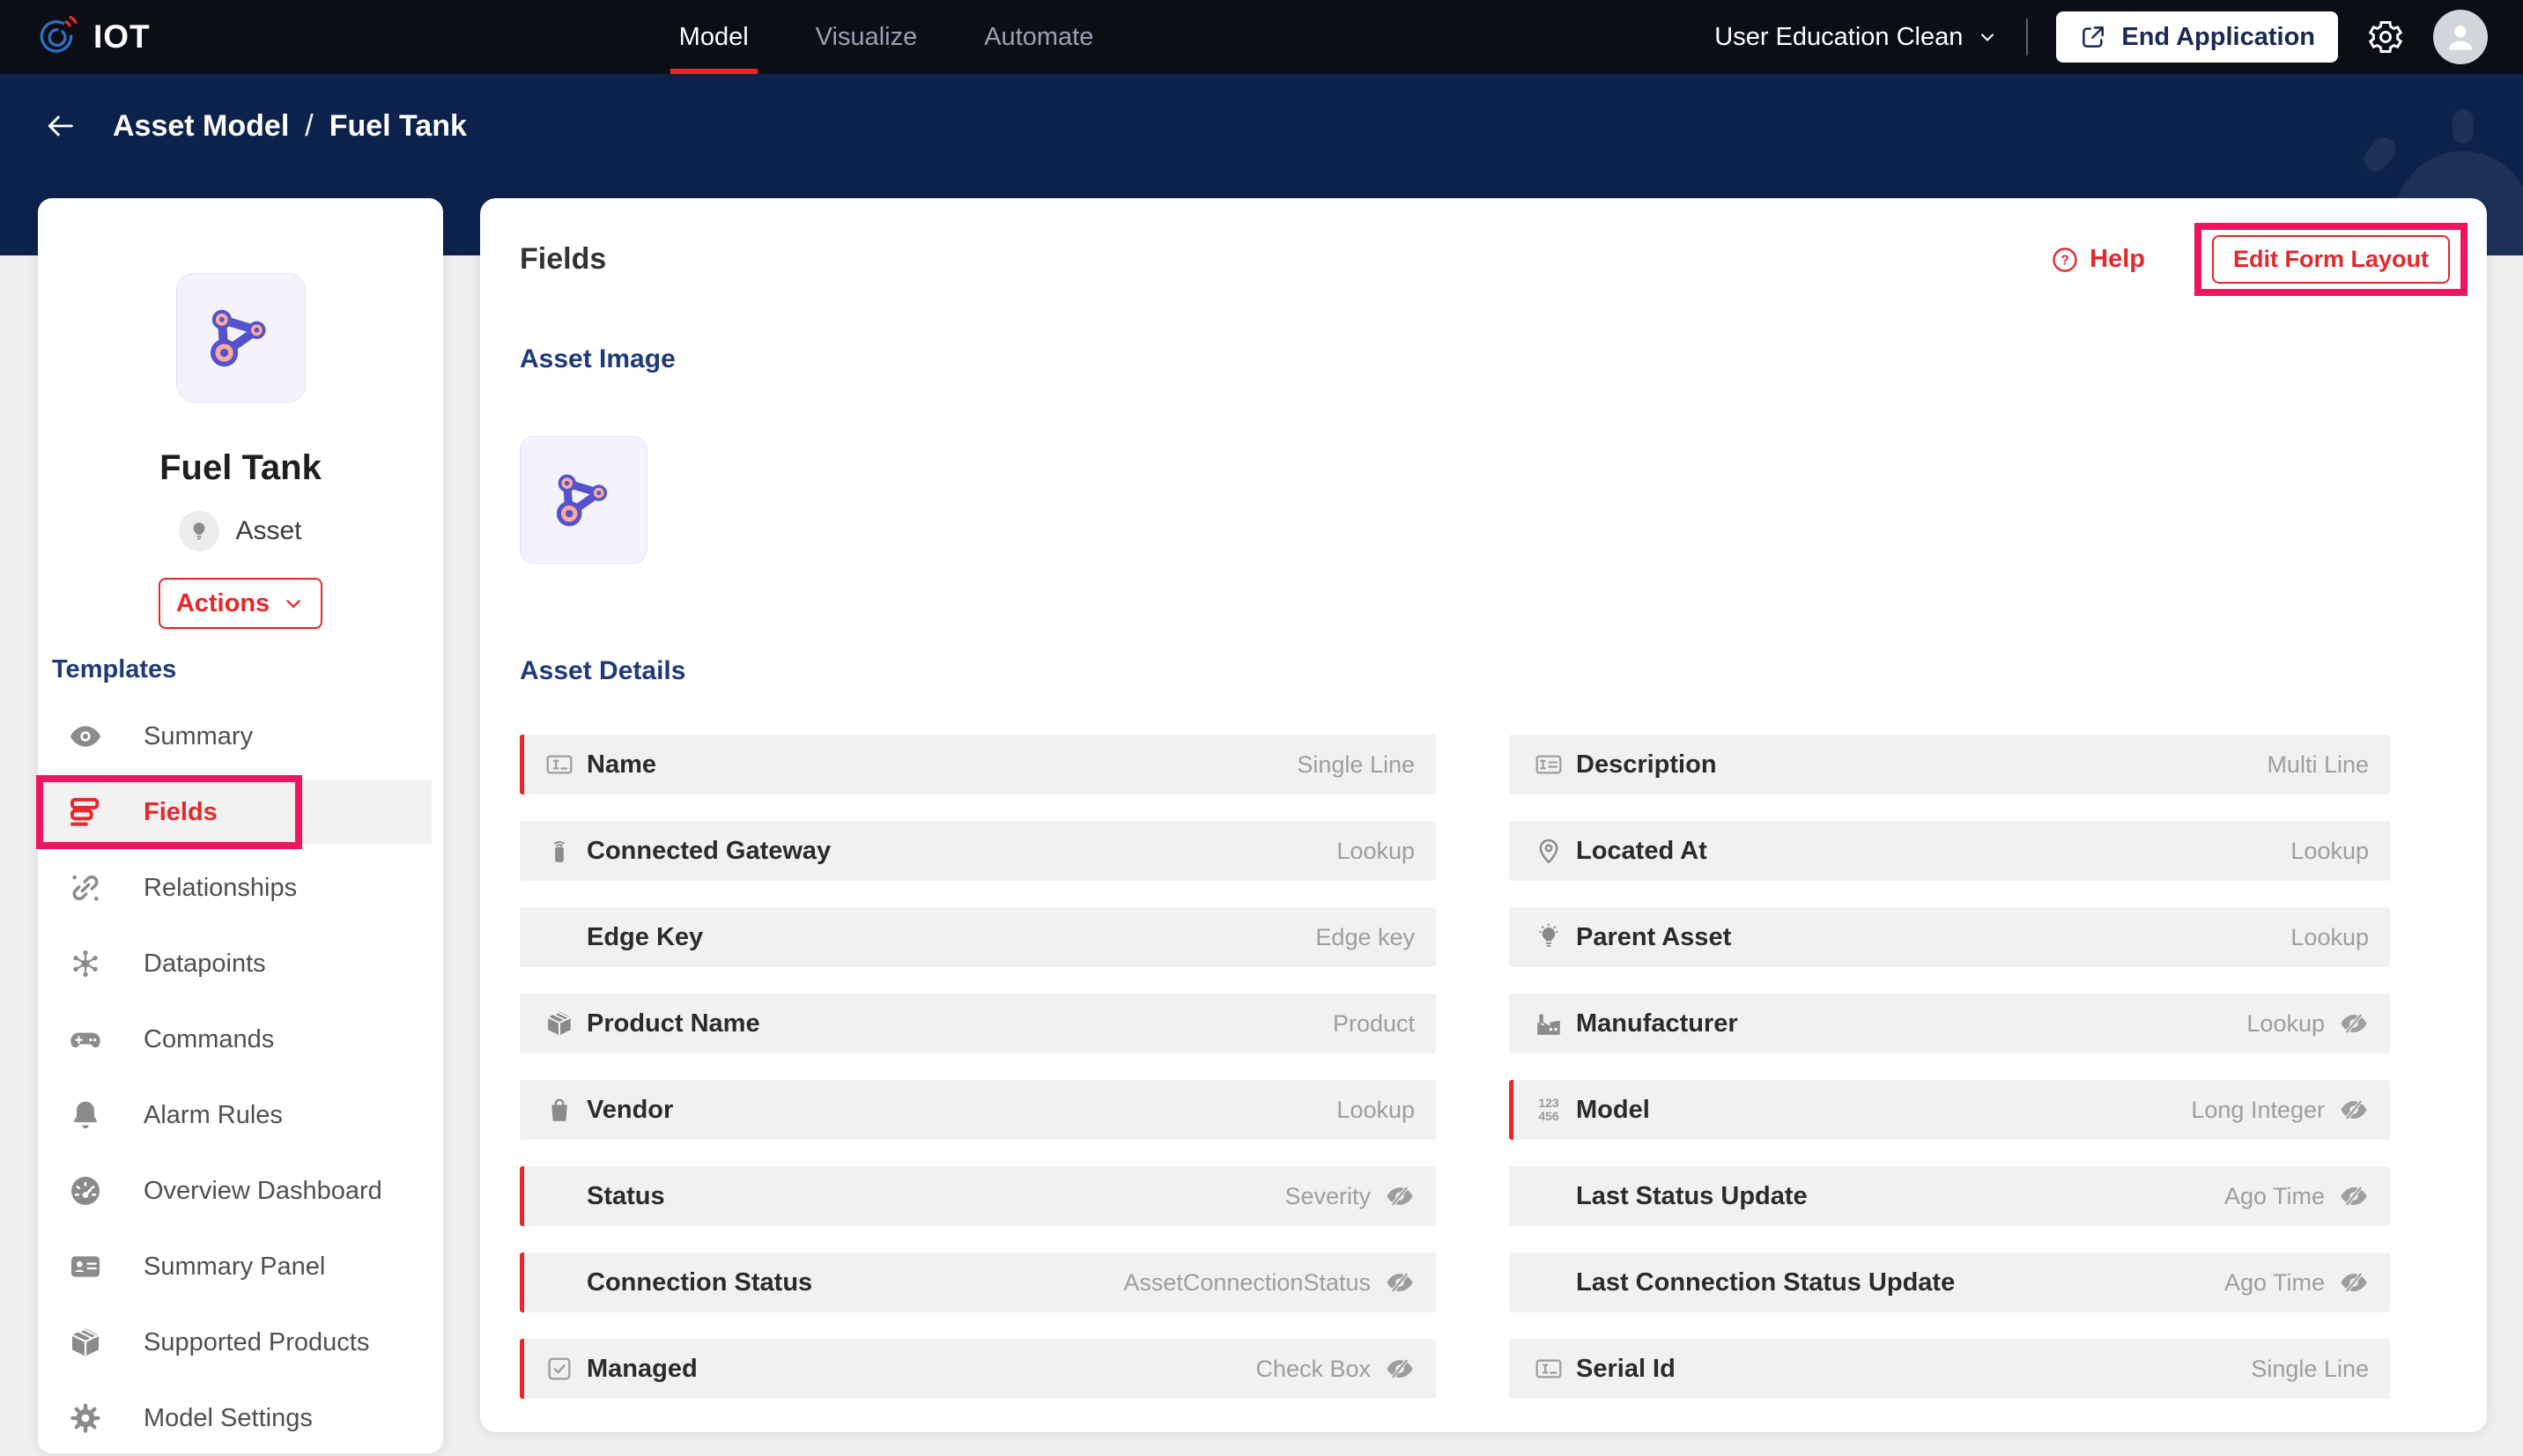  Describe the element at coordinates (122, 36) in the screenshot. I see `logo-text: IOT` at that location.